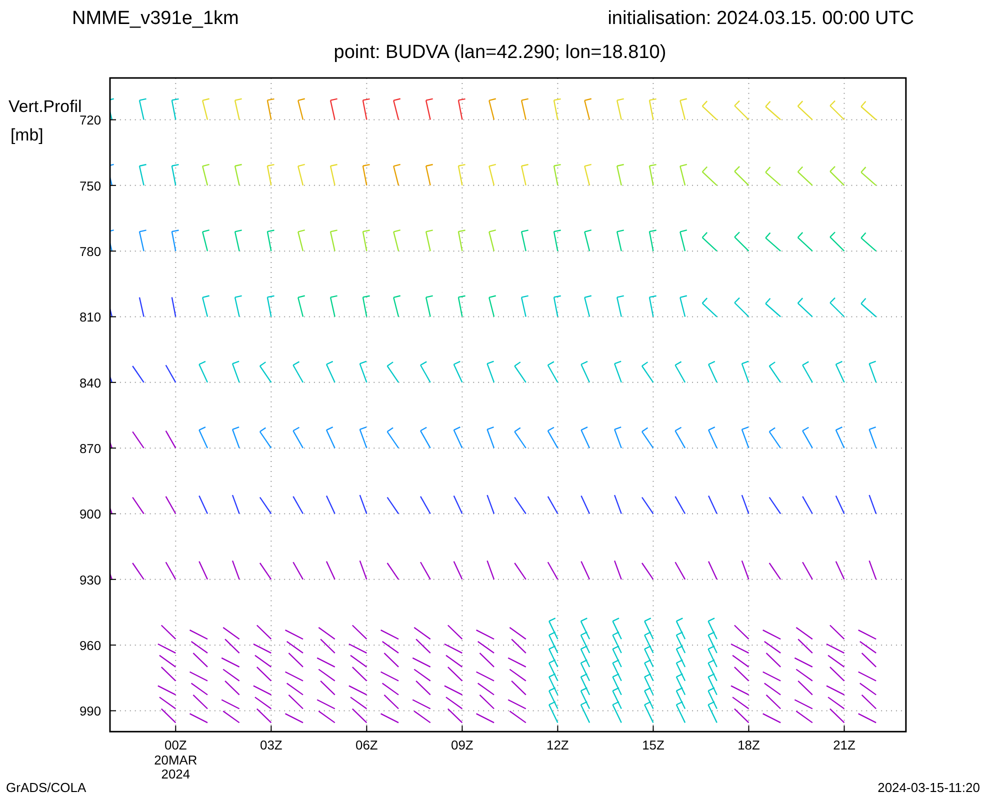 This screenshot has width=1000, height=800. I want to click on initialisation-time: initialisation: 2024.03.15. 00:00 UTC, so click(761, 19).